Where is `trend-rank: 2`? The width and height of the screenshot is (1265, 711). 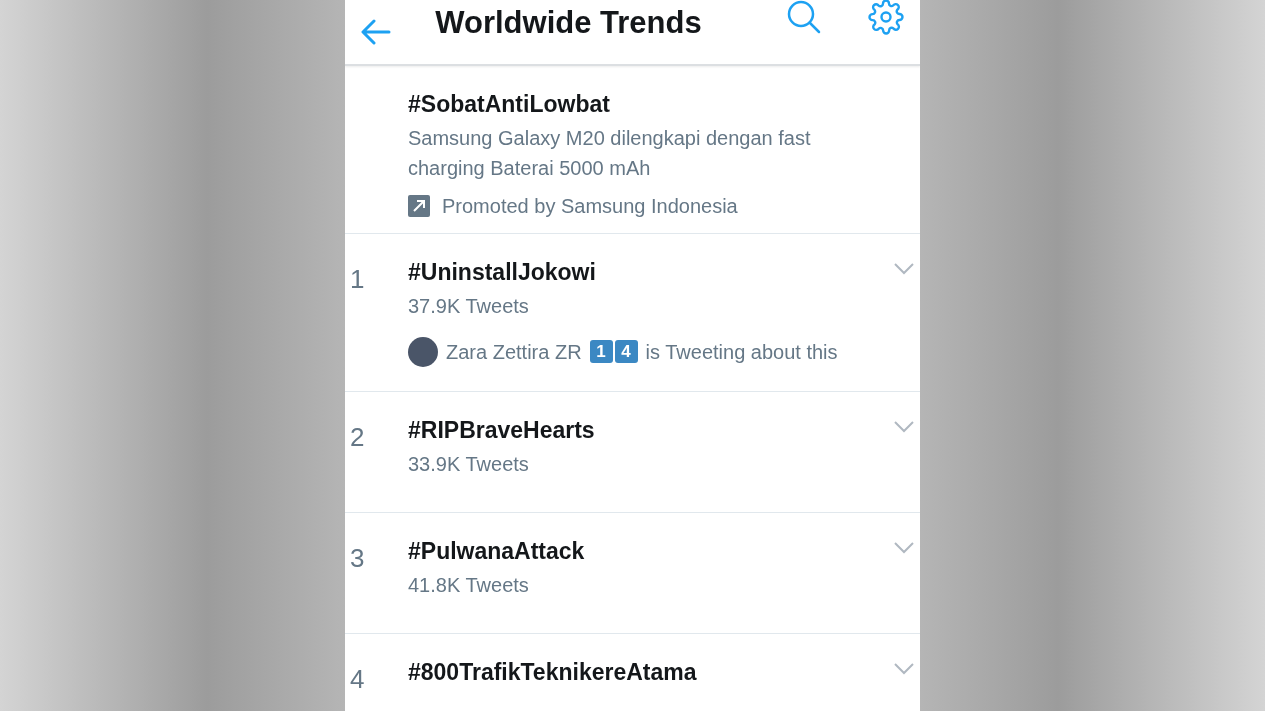
trend-rank: 2 is located at coordinates (358, 439).